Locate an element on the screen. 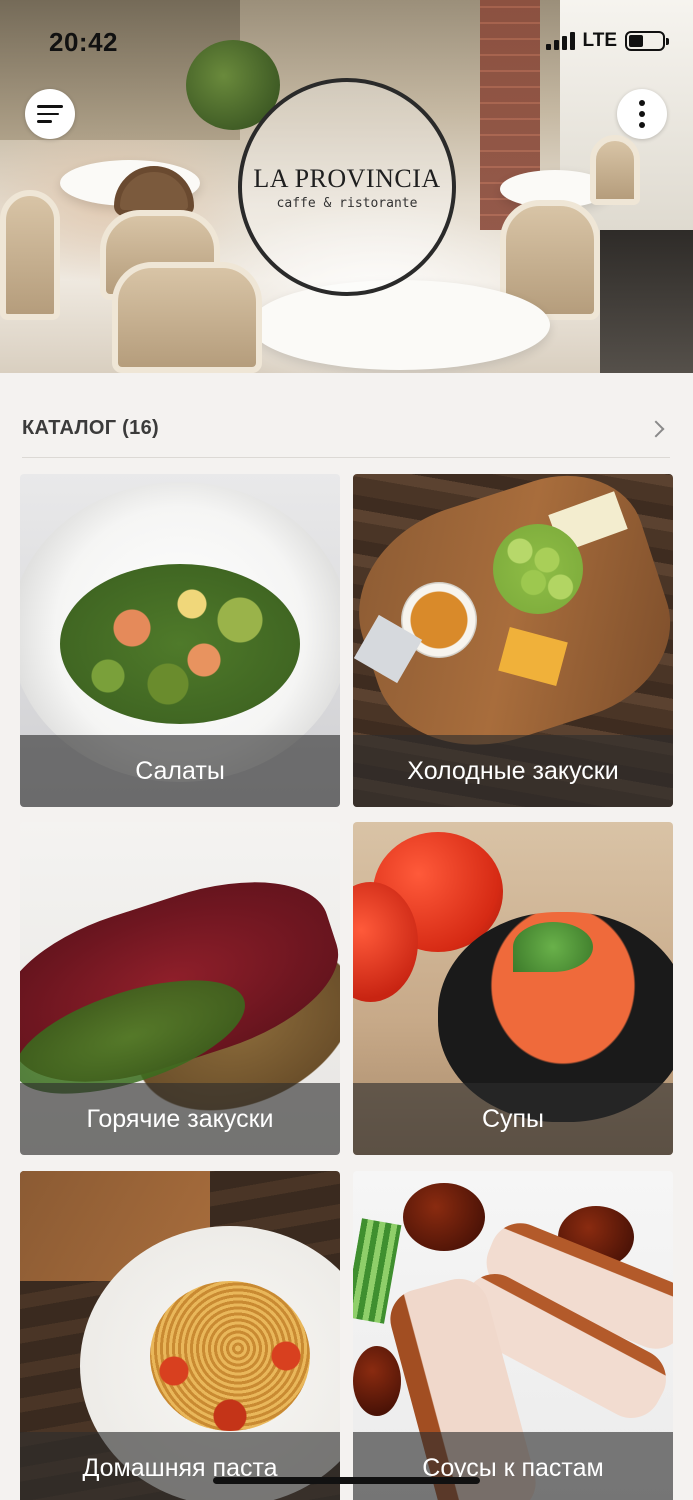  tile-label: Горячие закуски is located at coordinates (180, 1119).